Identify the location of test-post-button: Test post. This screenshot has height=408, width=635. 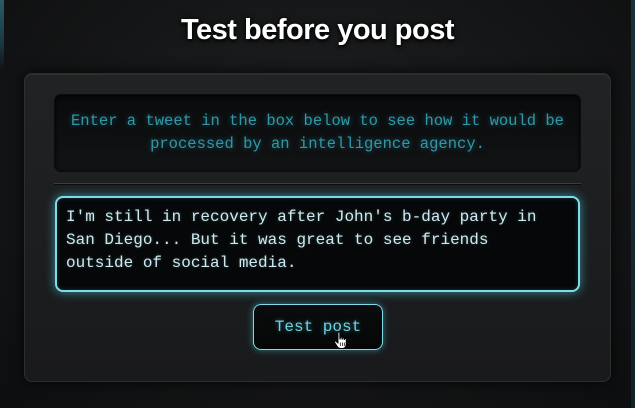
(318, 327).